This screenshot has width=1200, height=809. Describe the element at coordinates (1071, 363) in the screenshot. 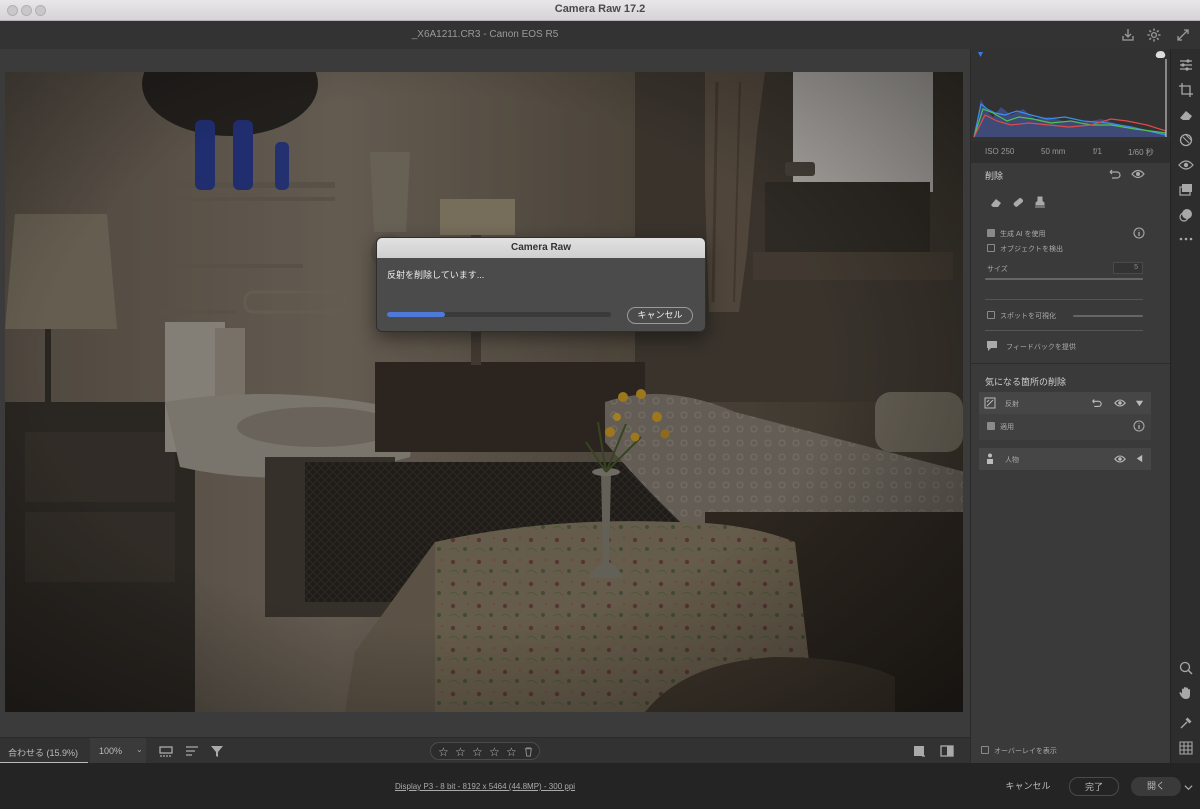

I see `panel-separator` at that location.